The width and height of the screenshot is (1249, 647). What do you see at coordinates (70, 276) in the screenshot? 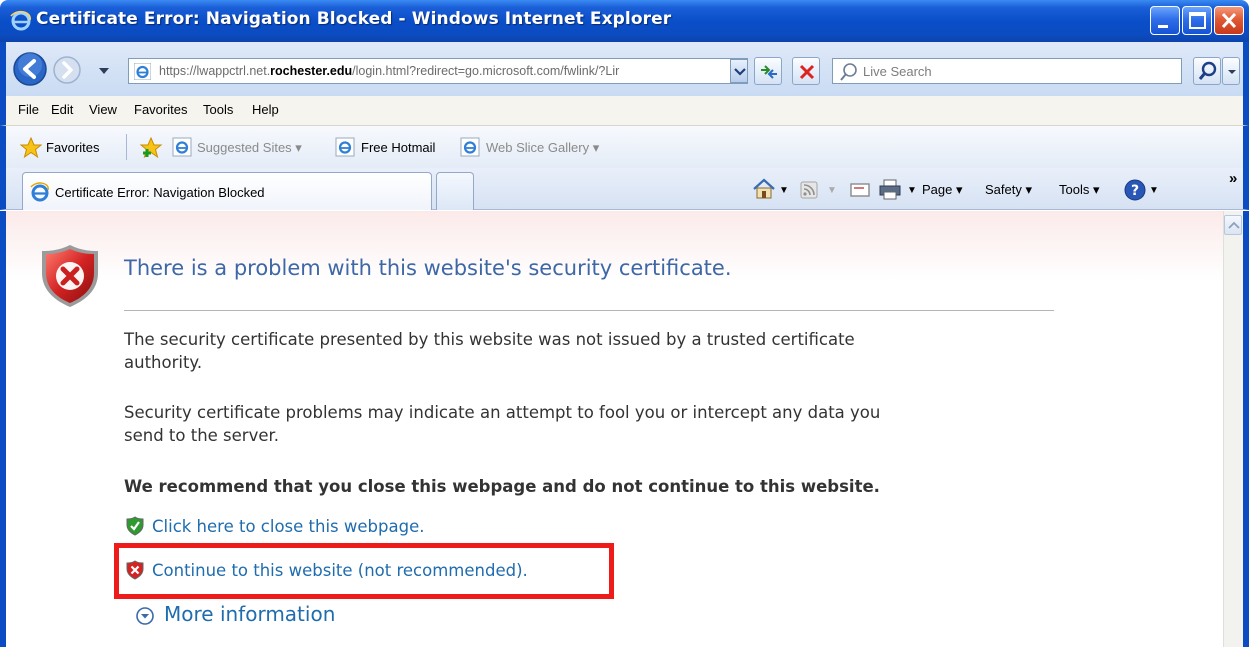
I see `error-shield-icon` at bounding box center [70, 276].